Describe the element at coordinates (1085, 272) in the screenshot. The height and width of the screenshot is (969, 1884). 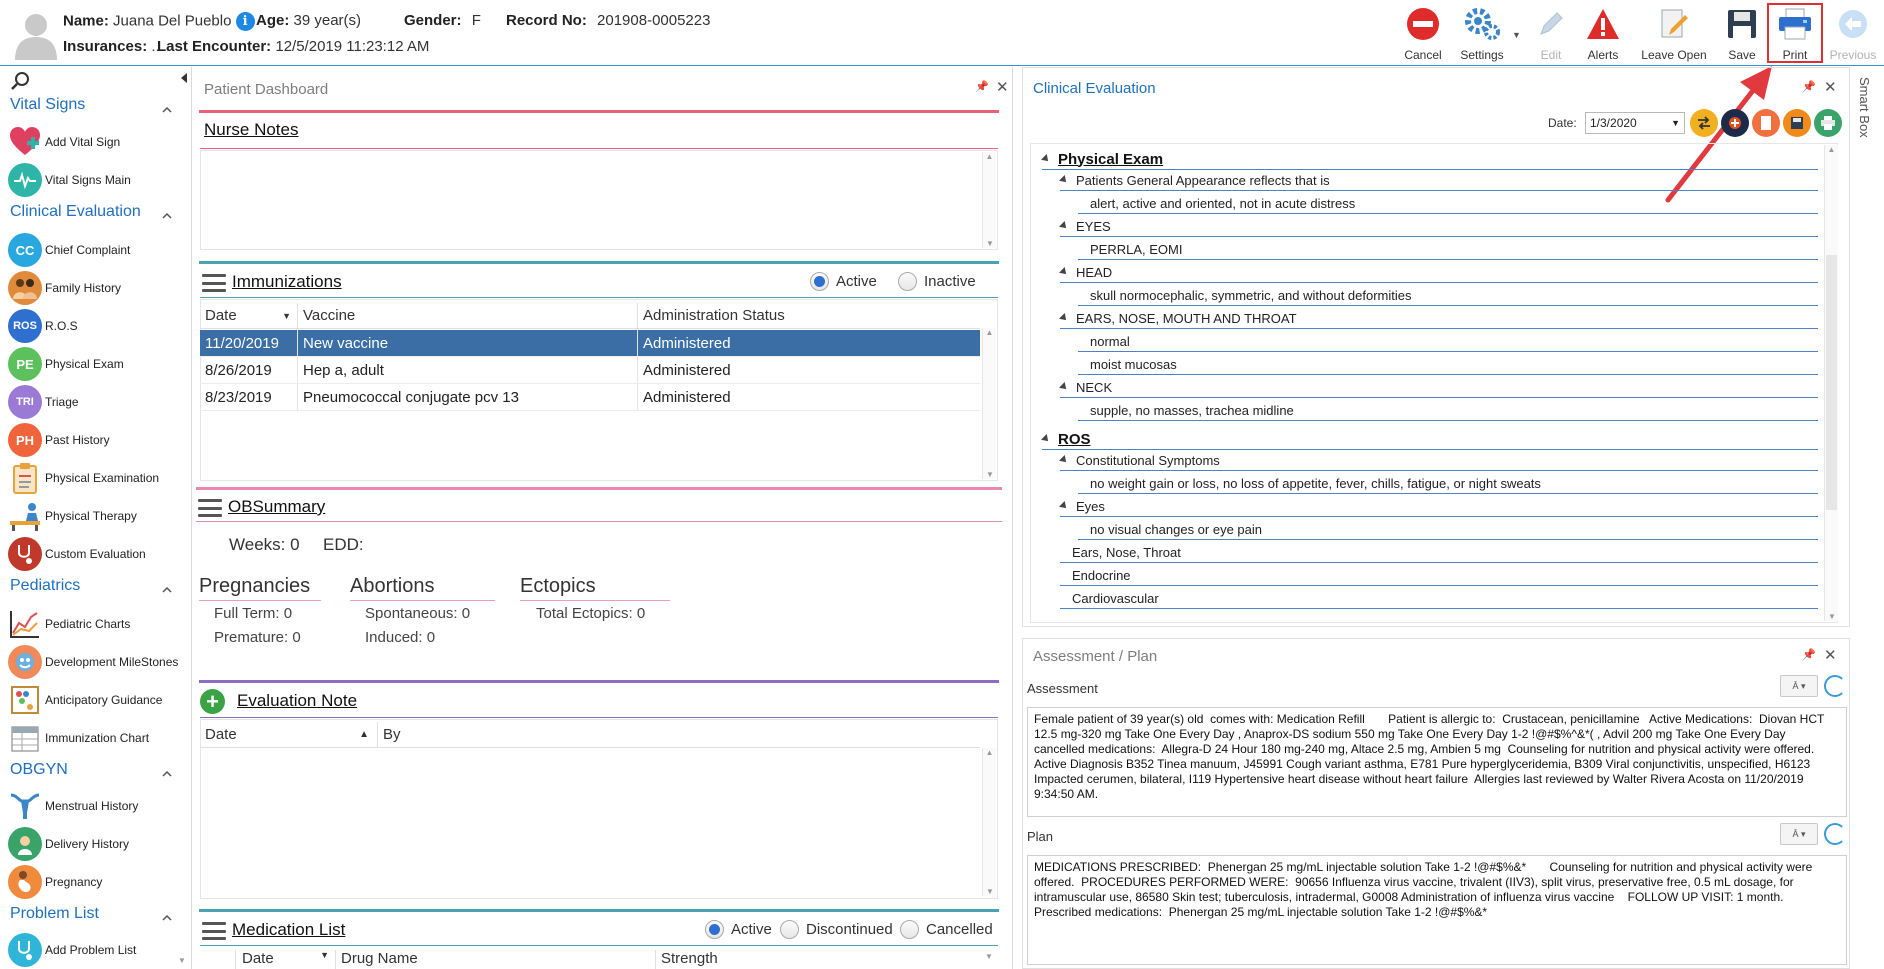
I see `tree-node: HEAD` at that location.